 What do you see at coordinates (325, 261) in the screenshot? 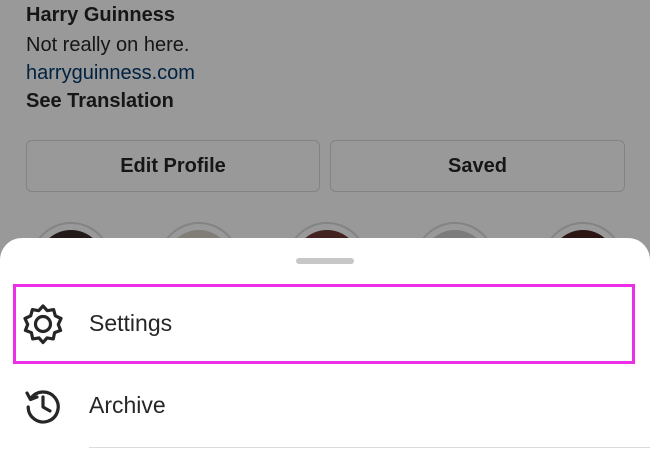
I see `sheet-grabber-handle` at bounding box center [325, 261].